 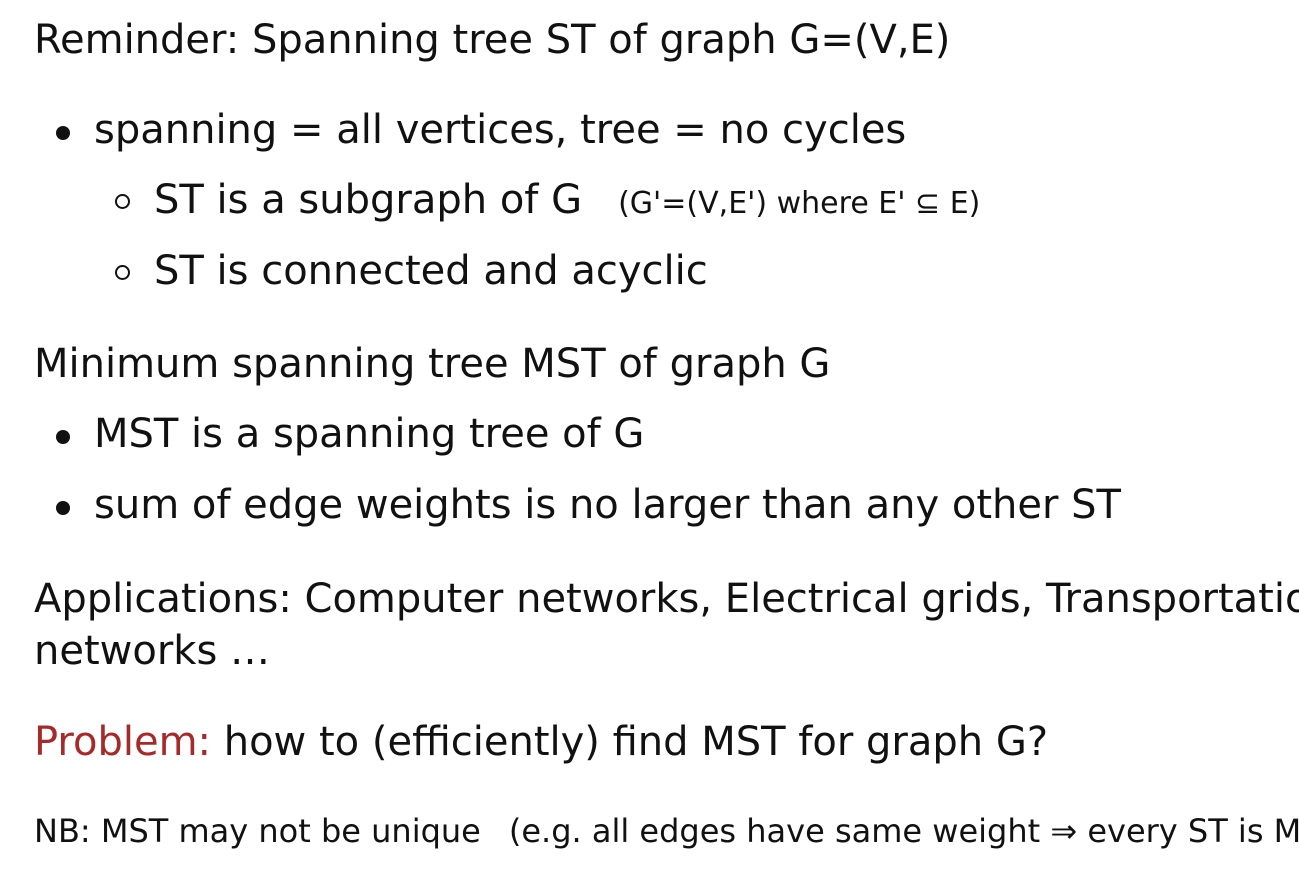 What do you see at coordinates (123, 742) in the screenshot?
I see `problem-label: Problem:` at bounding box center [123, 742].